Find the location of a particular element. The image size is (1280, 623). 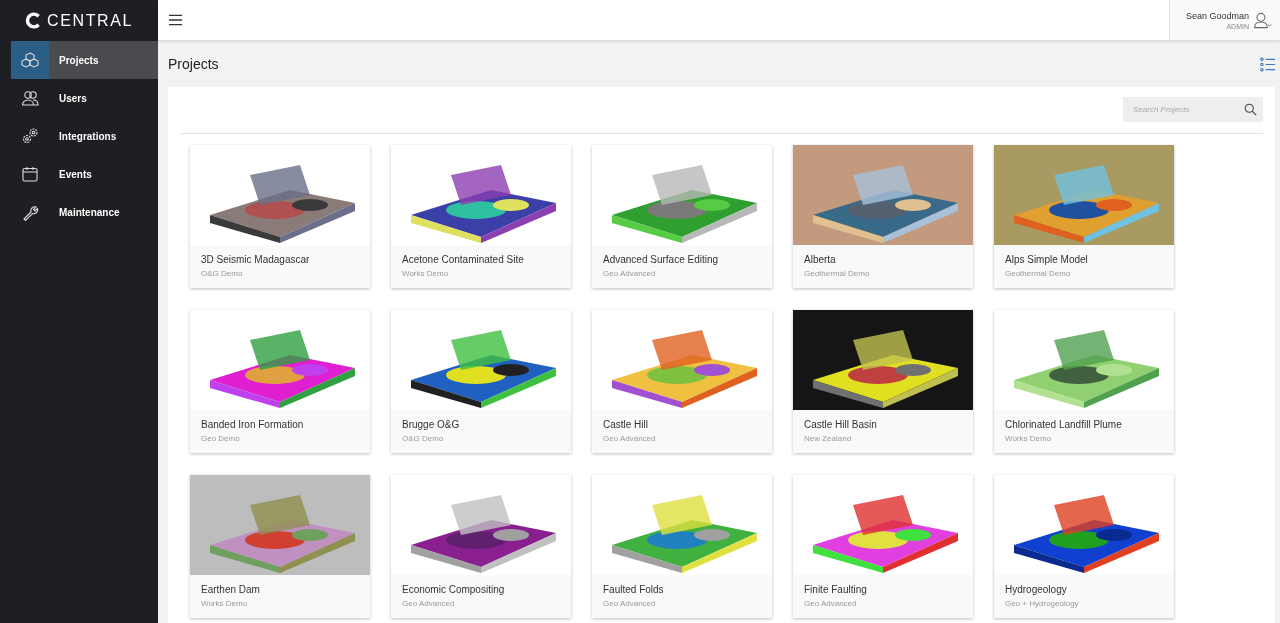

project-category: Geo + Hydrogeology is located at coordinates (1042, 603).